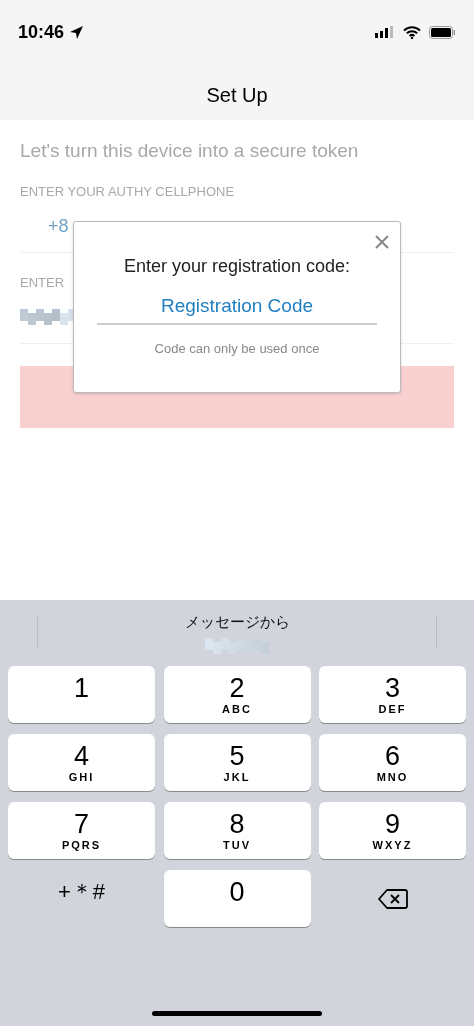  I want to click on close-icon, so click(382, 242).